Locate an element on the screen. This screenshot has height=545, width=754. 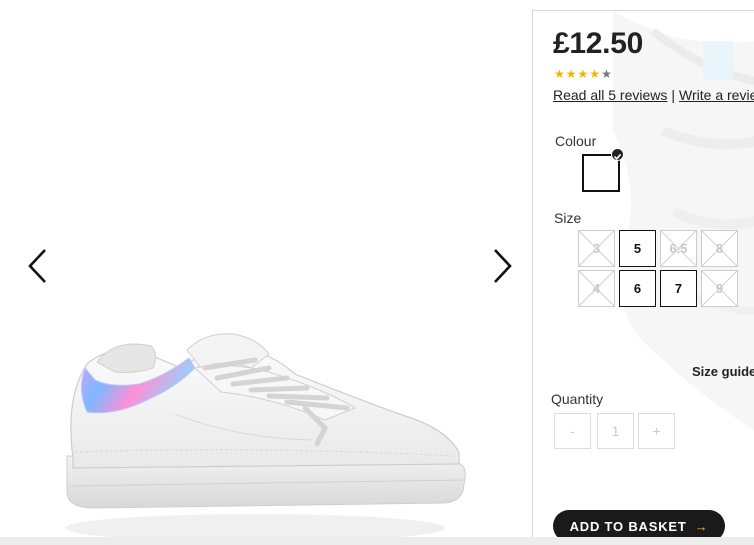
size-option-7: 7 is located at coordinates (678, 288).